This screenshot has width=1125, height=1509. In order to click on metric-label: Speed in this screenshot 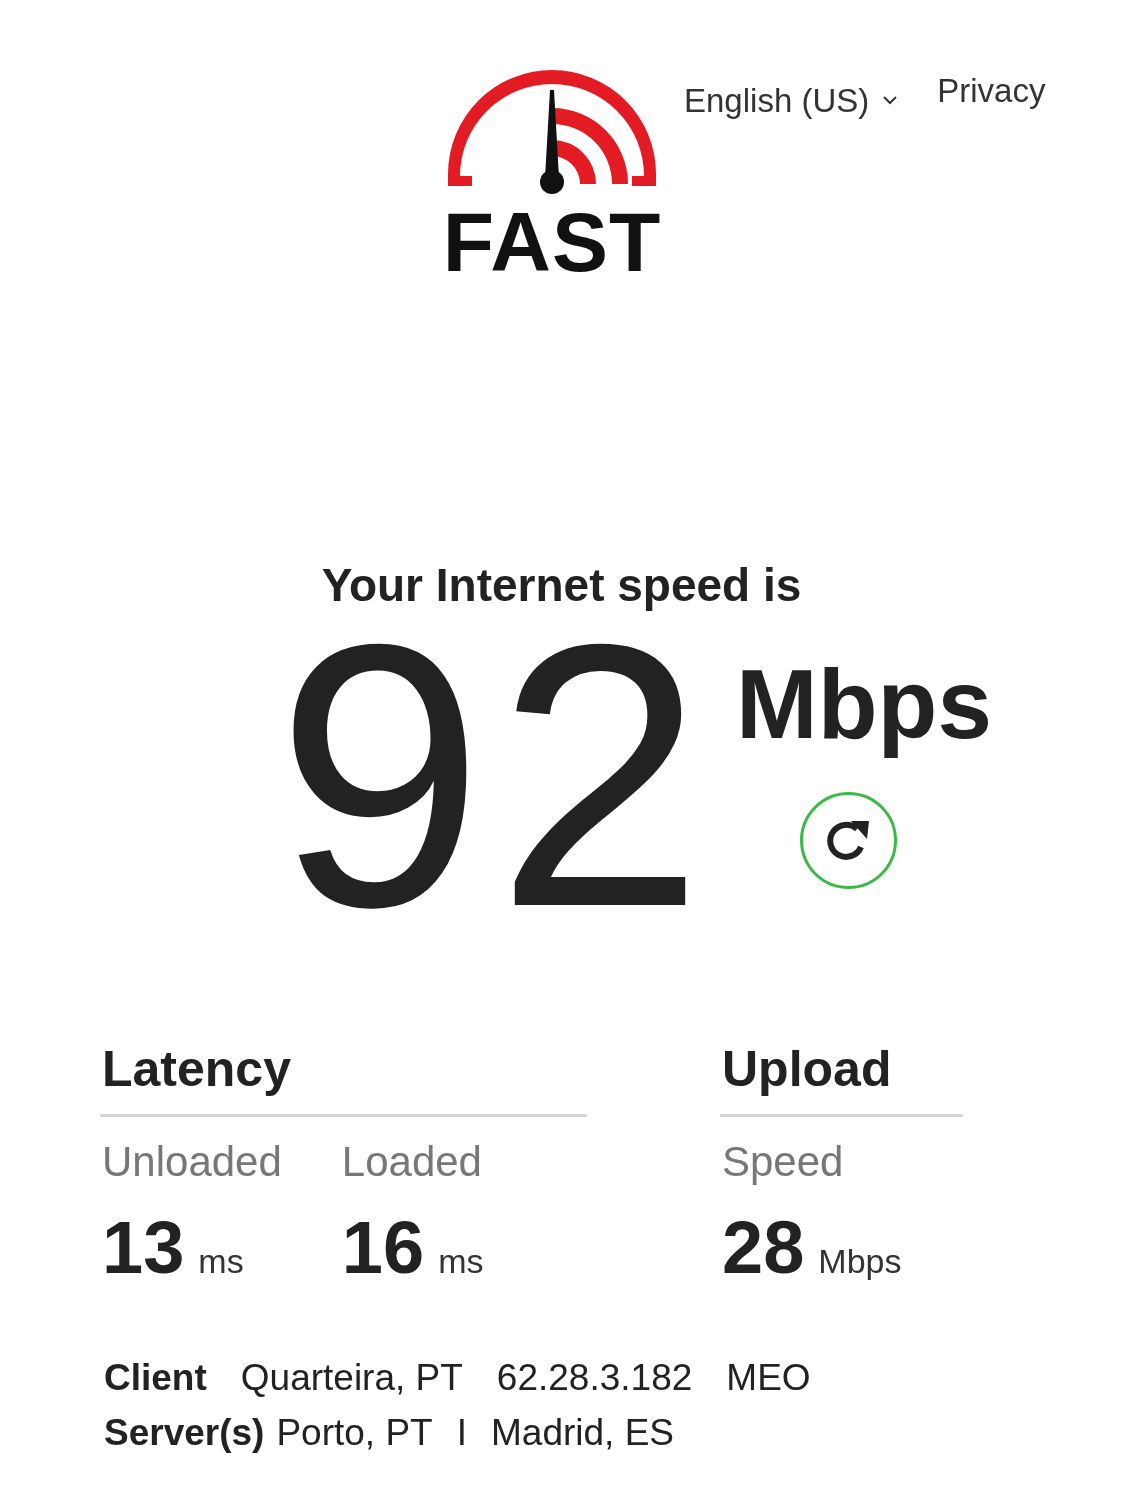, I will do `click(783, 1162)`.